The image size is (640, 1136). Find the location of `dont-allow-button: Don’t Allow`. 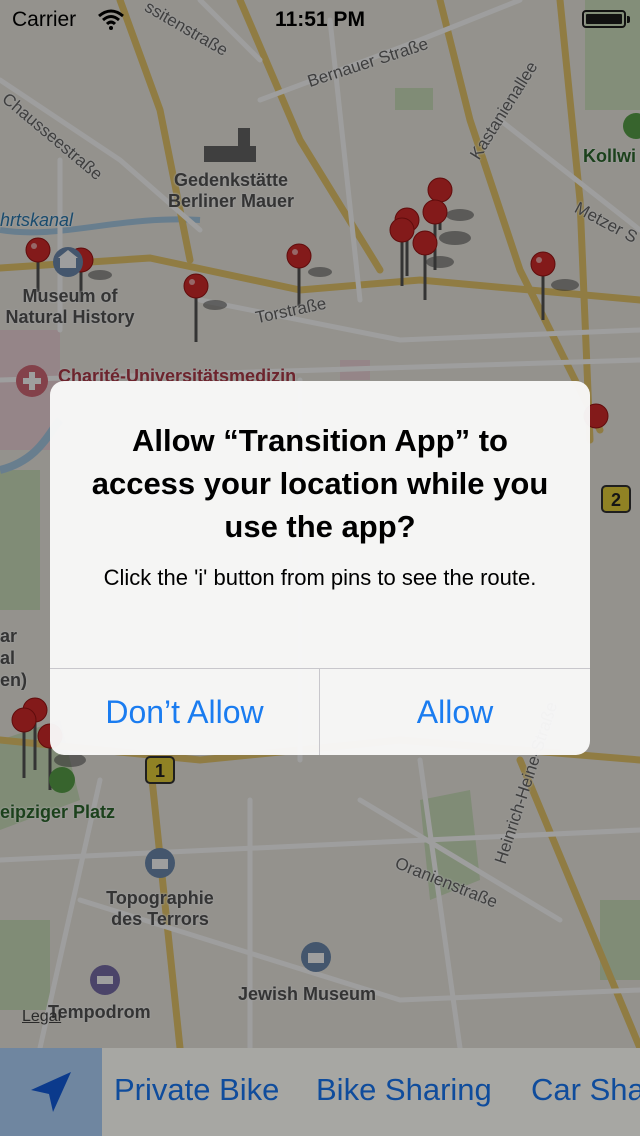

dont-allow-button: Don’t Allow is located at coordinates (184, 712).